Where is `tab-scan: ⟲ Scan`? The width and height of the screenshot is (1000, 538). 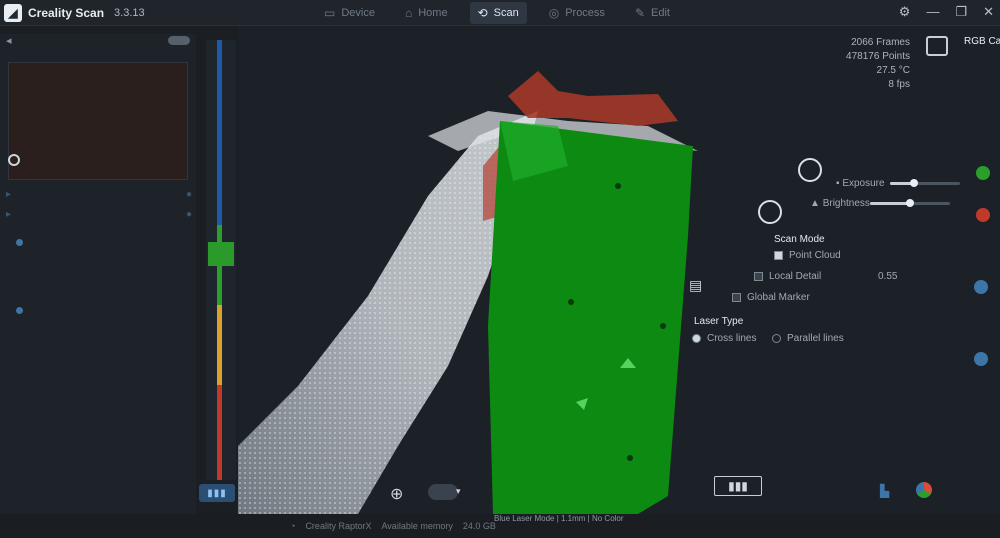
tab-scan: ⟲ Scan is located at coordinates (498, 13).